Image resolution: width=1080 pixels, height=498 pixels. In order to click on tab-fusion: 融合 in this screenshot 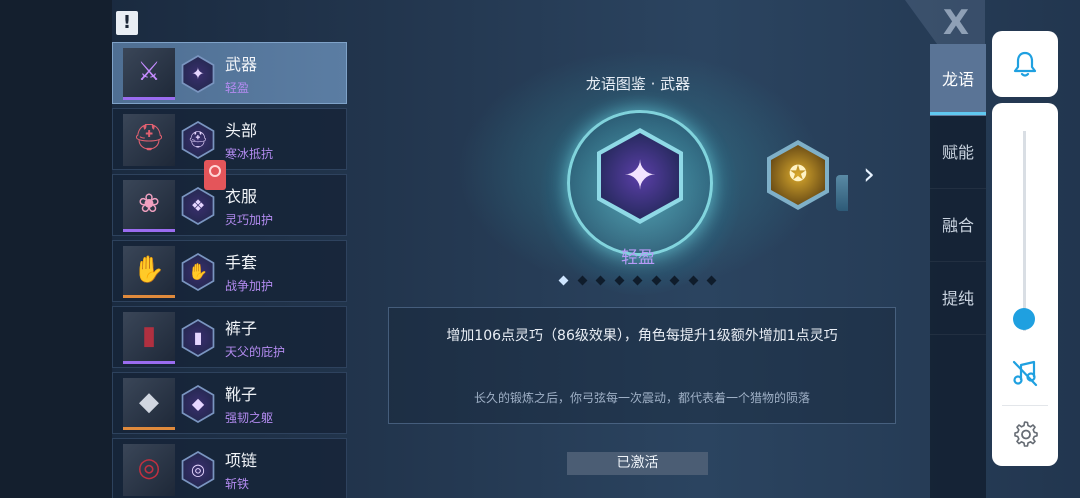, I will do `click(958, 226)`.